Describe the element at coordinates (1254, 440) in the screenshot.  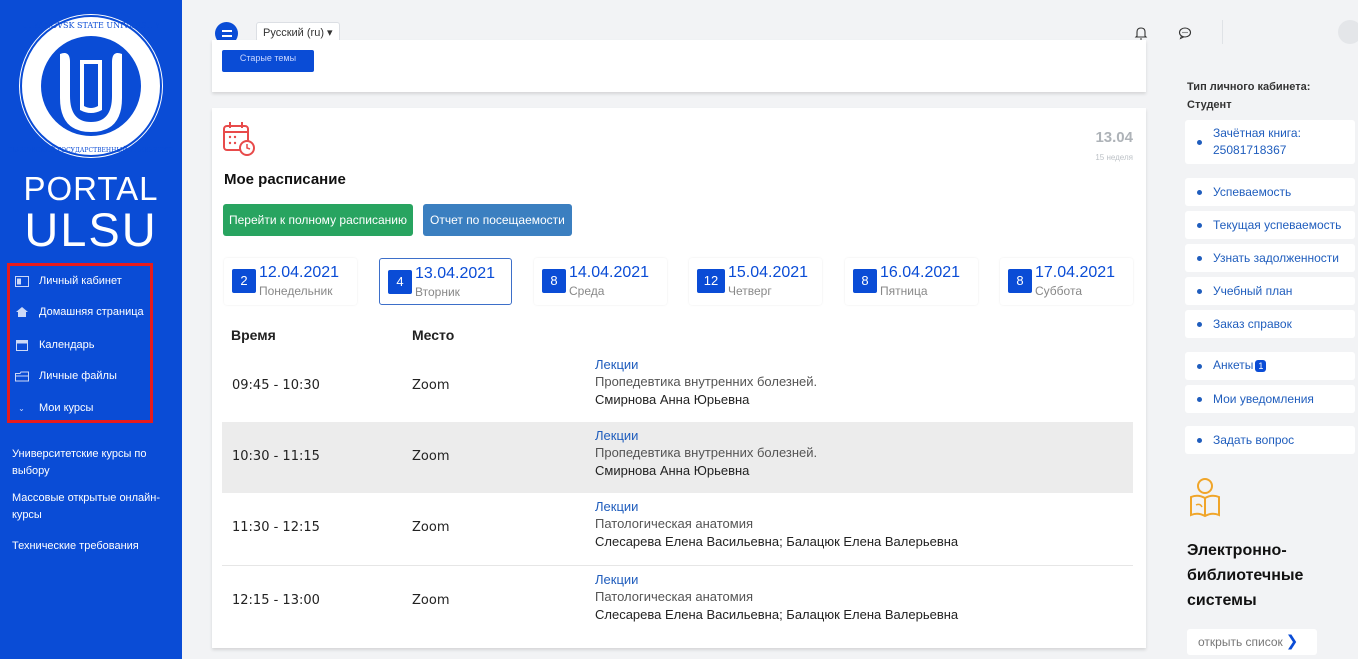
I see `link-label: Задать вопрос` at that location.